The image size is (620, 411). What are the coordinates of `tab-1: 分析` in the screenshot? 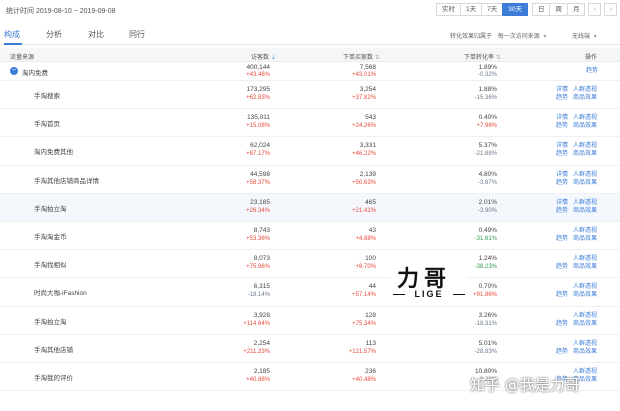 It's located at (54, 34).